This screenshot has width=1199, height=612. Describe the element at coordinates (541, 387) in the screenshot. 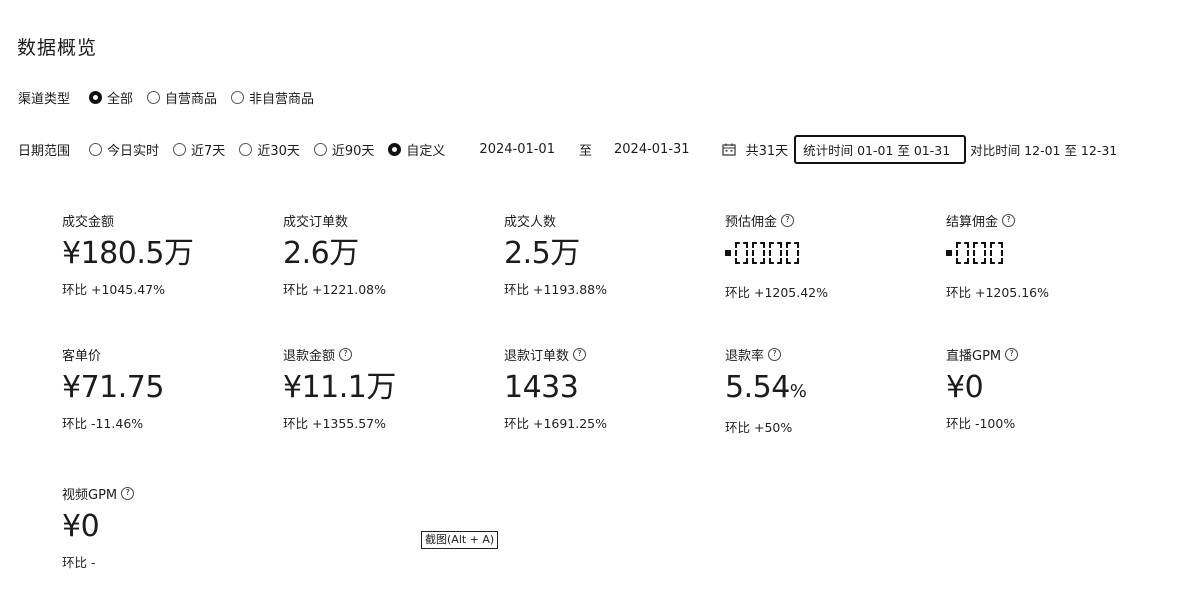

I see `metric-value: 1433` at that location.